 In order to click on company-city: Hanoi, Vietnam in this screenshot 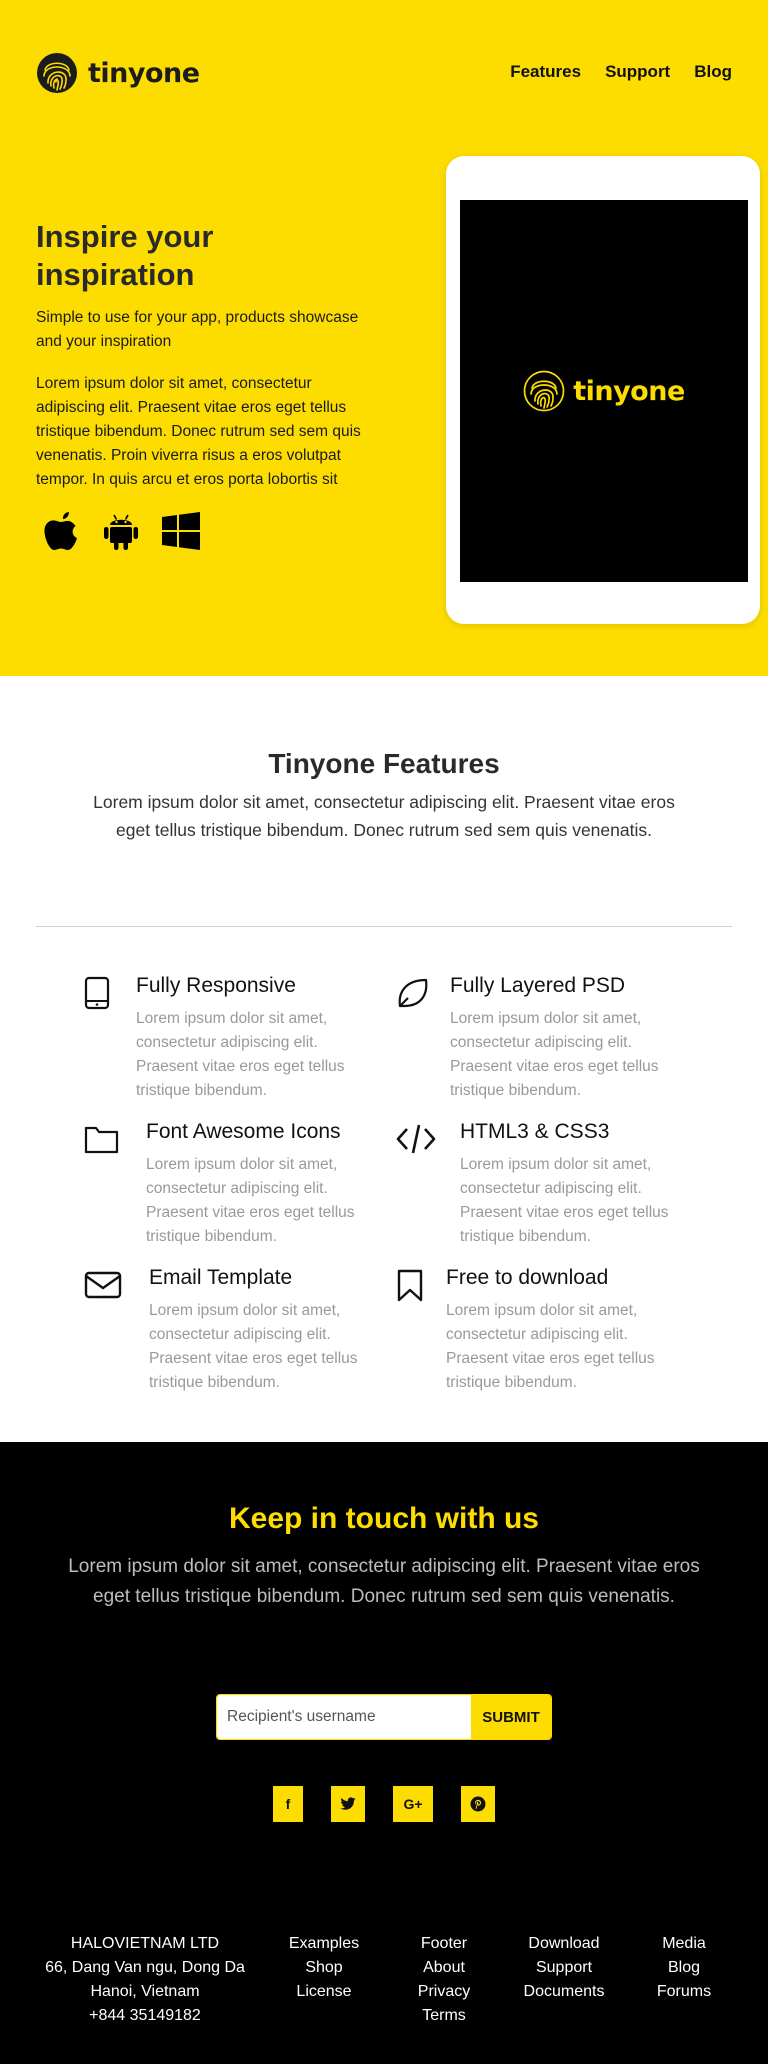, I will do `click(145, 1991)`.